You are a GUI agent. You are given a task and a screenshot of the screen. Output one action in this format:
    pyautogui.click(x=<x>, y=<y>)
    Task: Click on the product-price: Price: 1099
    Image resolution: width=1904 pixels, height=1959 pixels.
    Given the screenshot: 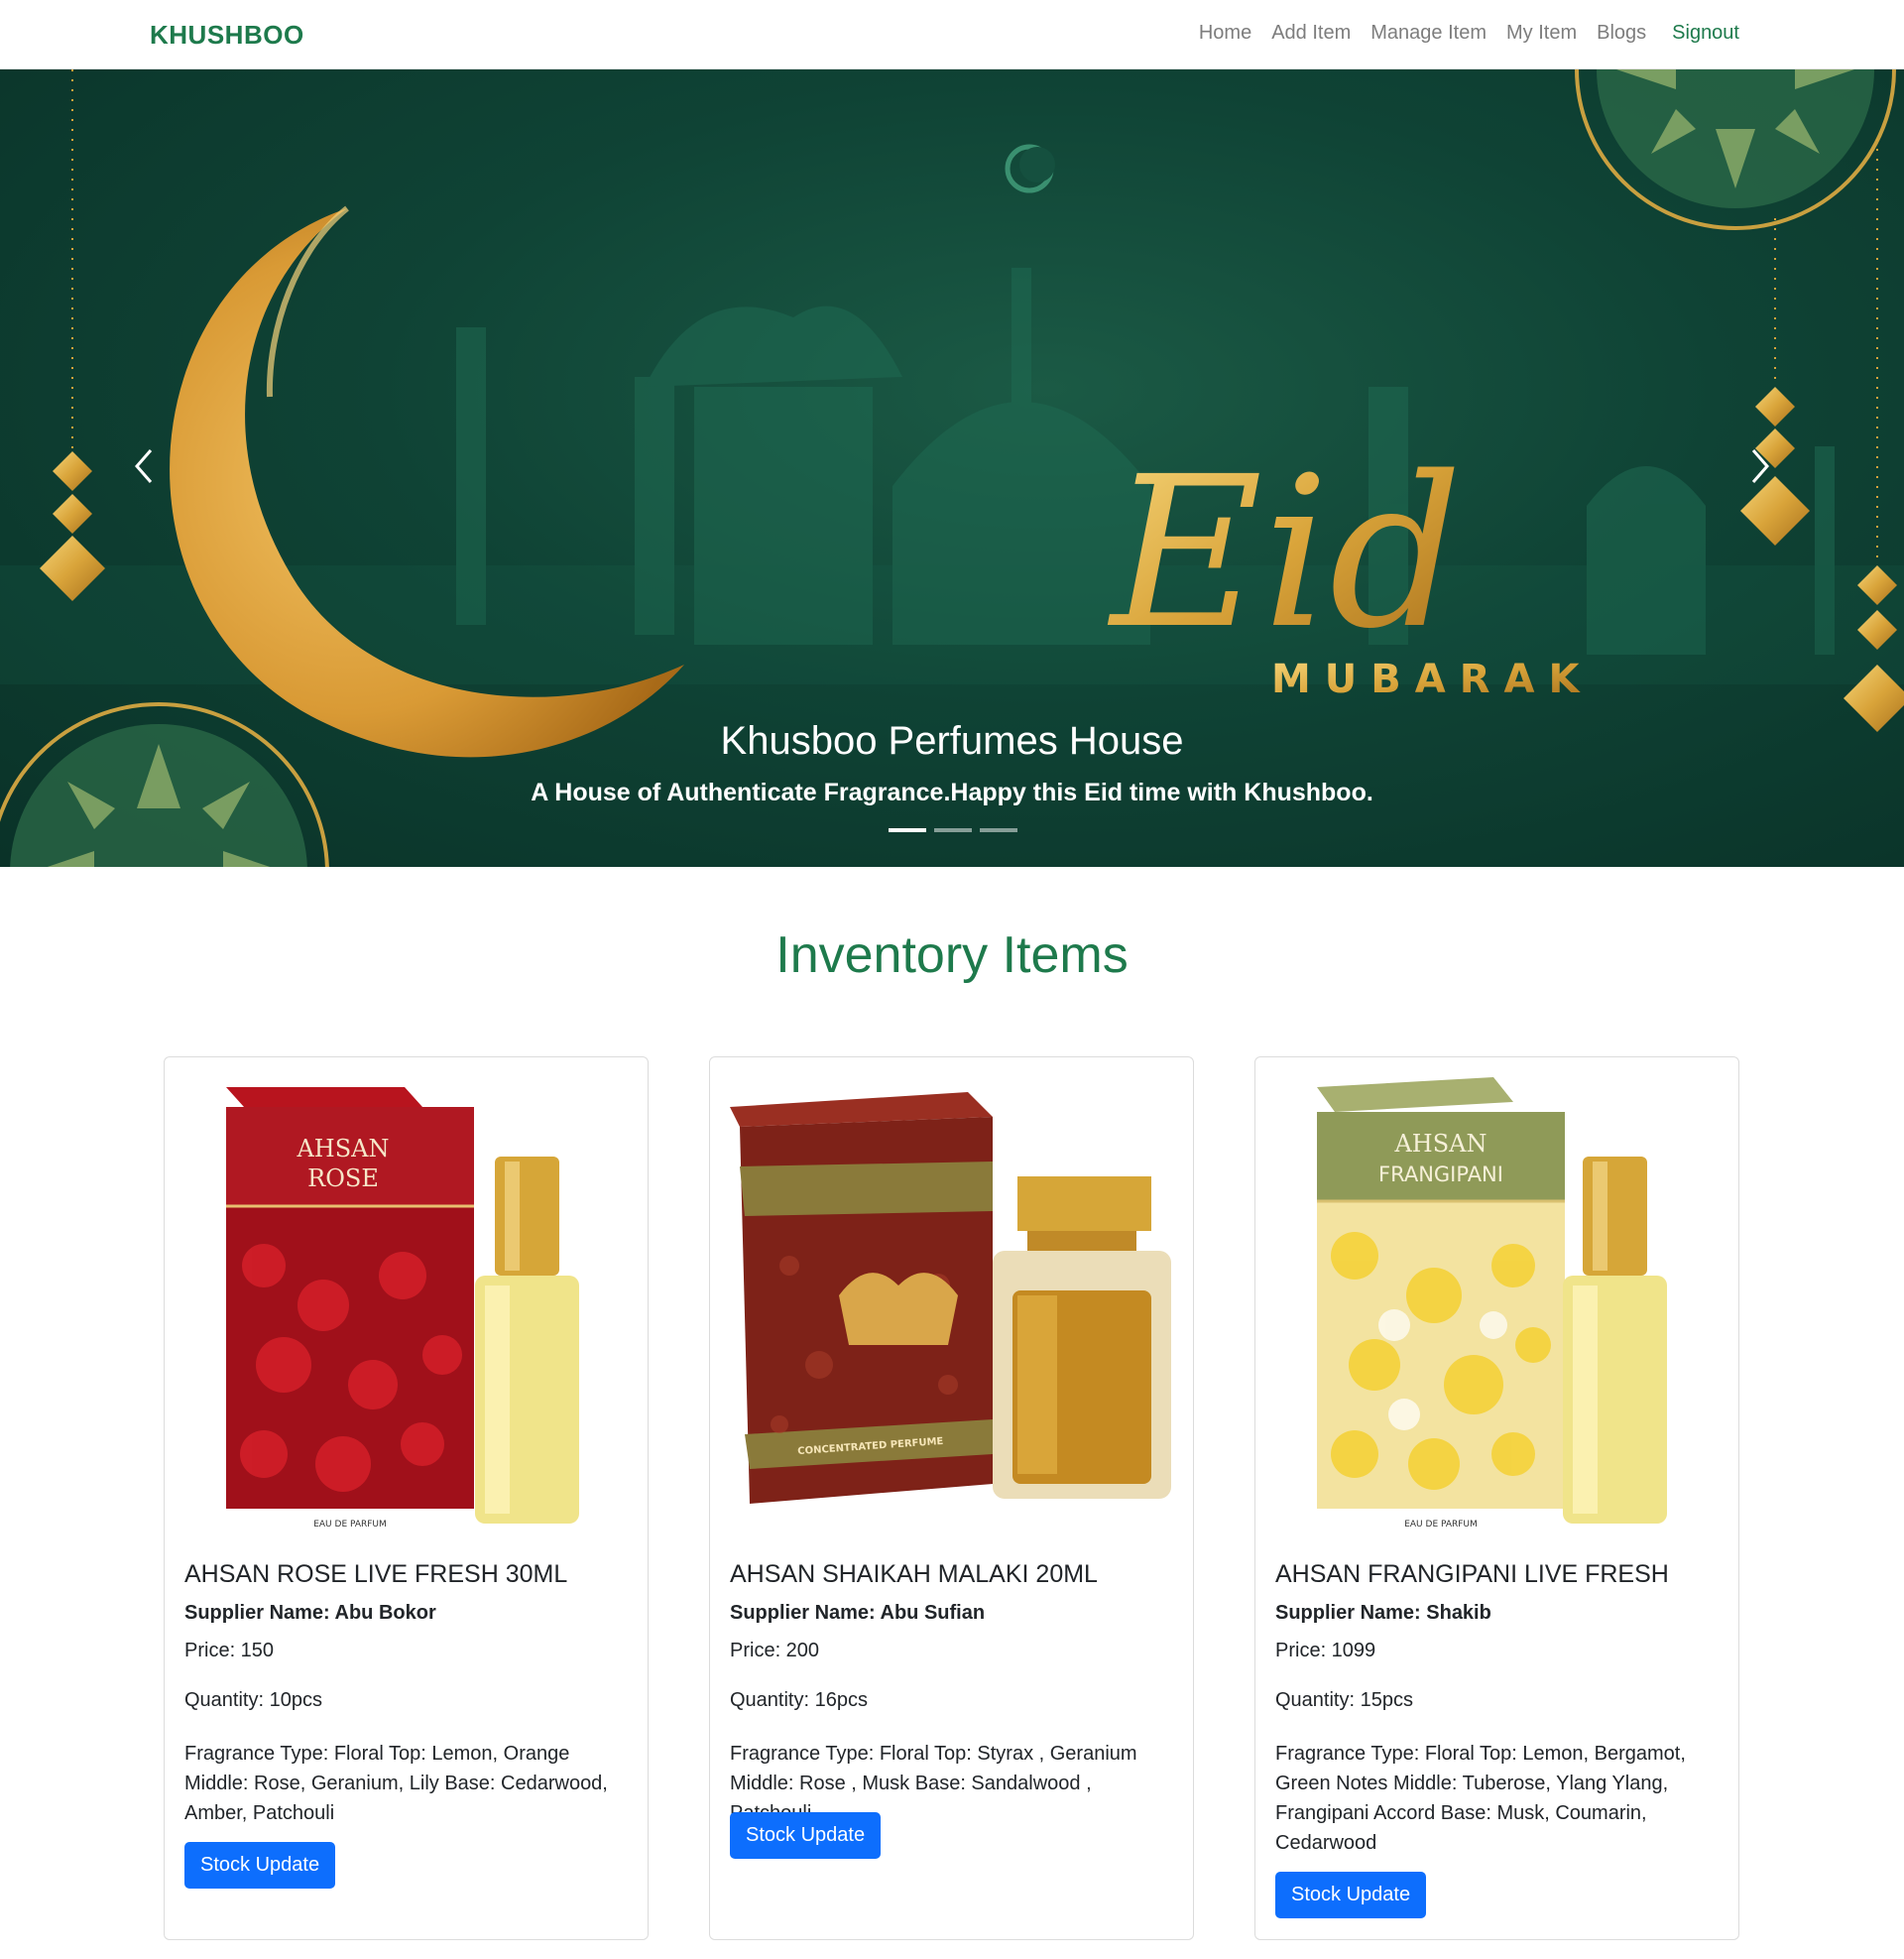 What is the action you would take?
    pyautogui.click(x=1325, y=1650)
    